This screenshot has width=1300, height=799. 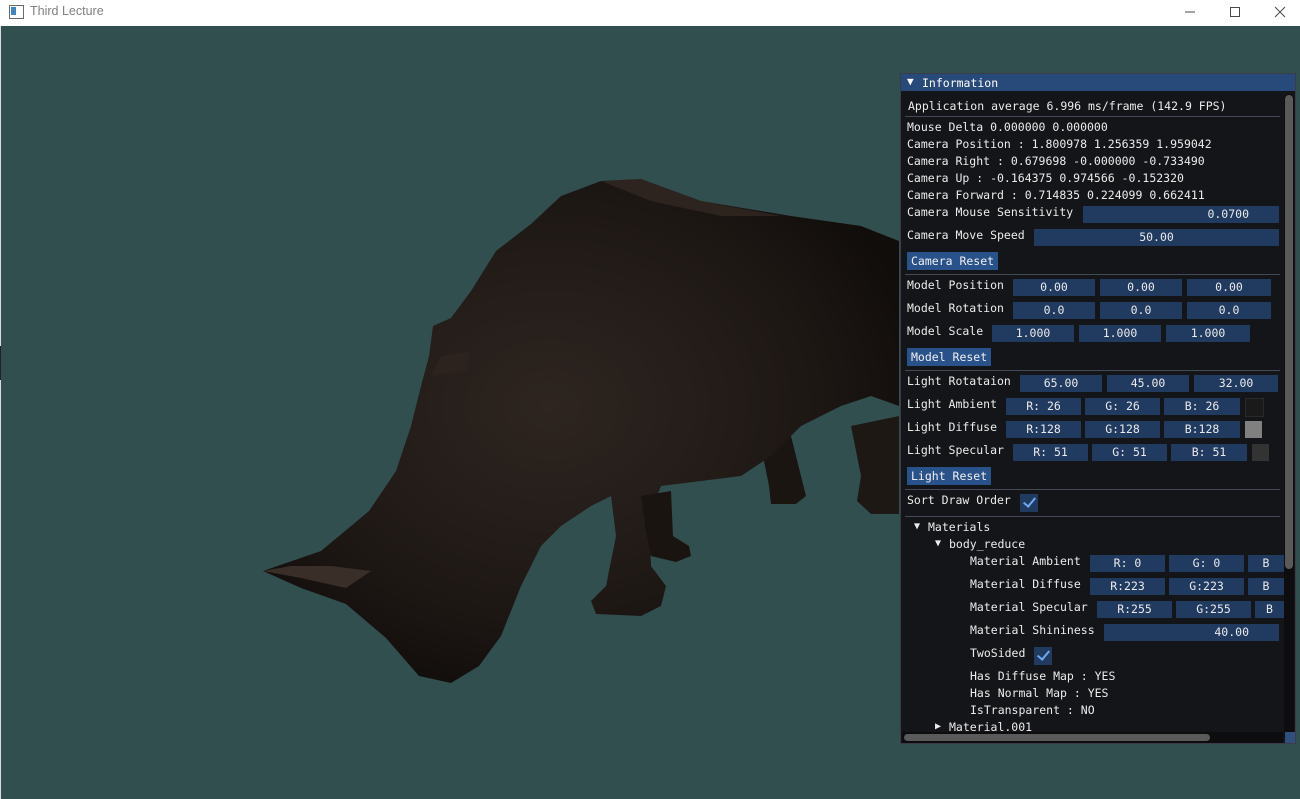 I want to click on material-ambient-label: Material Ambient, so click(x=1025, y=561).